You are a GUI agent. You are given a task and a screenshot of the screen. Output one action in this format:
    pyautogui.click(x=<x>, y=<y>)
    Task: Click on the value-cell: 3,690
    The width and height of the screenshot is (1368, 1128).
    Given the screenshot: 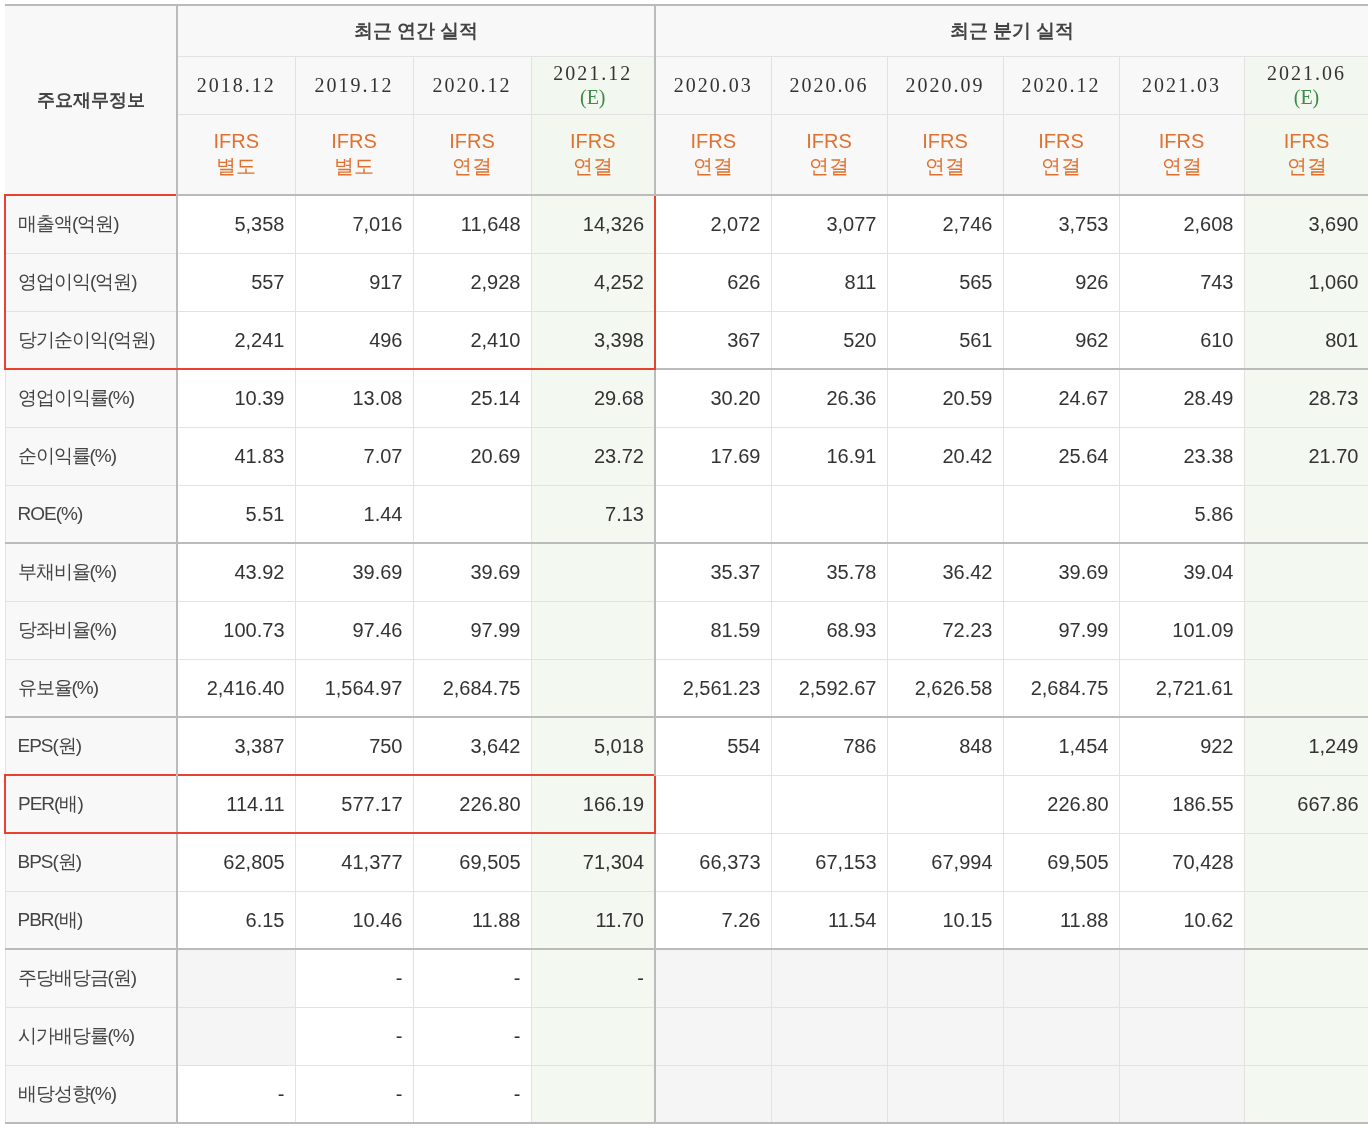 What is the action you would take?
    pyautogui.click(x=1306, y=224)
    